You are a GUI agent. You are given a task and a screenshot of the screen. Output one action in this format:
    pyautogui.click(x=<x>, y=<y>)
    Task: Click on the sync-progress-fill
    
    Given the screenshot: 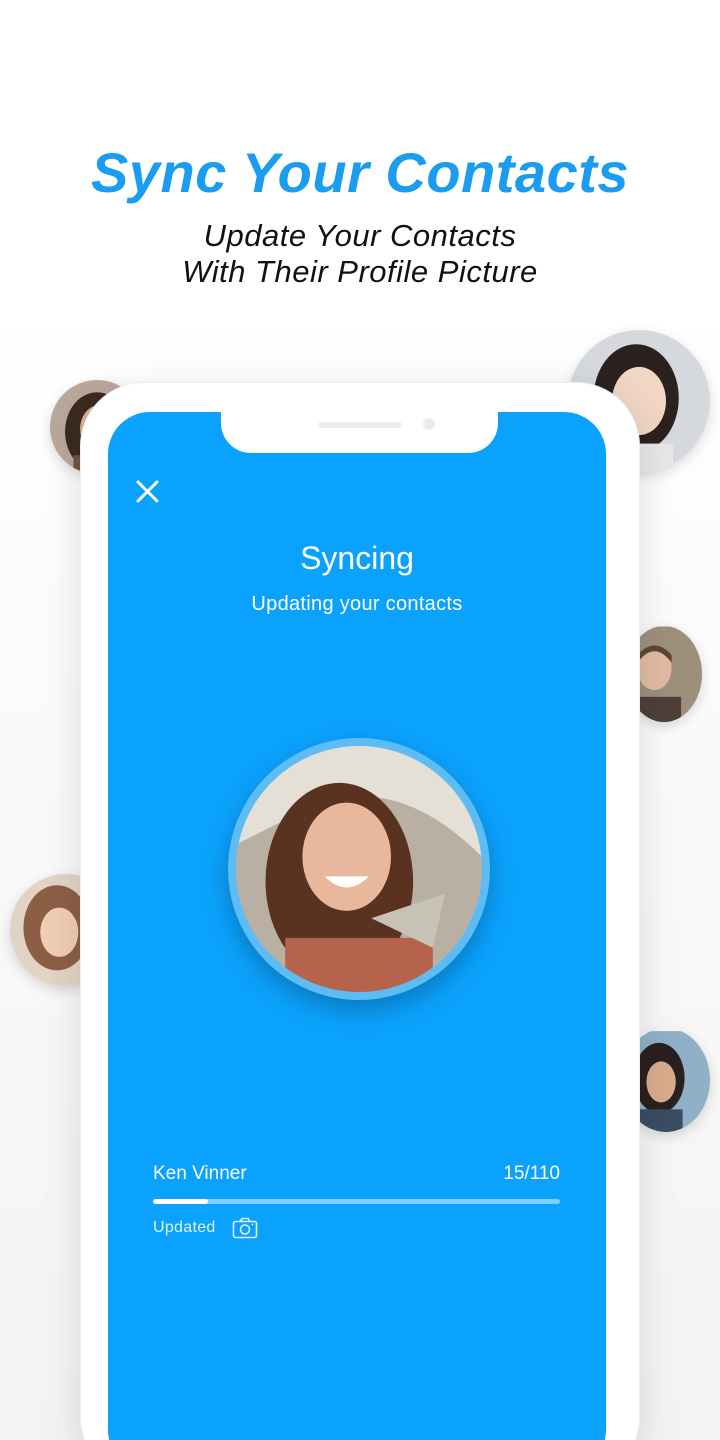 What is the action you would take?
    pyautogui.click(x=181, y=1201)
    